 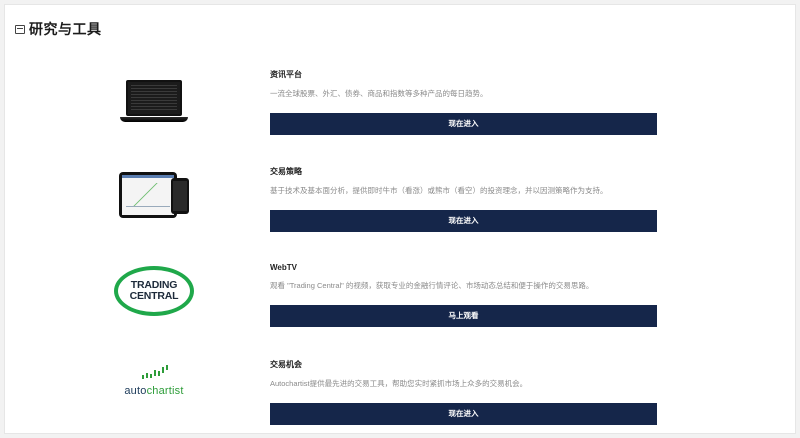 I want to click on logo-text: CENTRAL, so click(x=154, y=296).